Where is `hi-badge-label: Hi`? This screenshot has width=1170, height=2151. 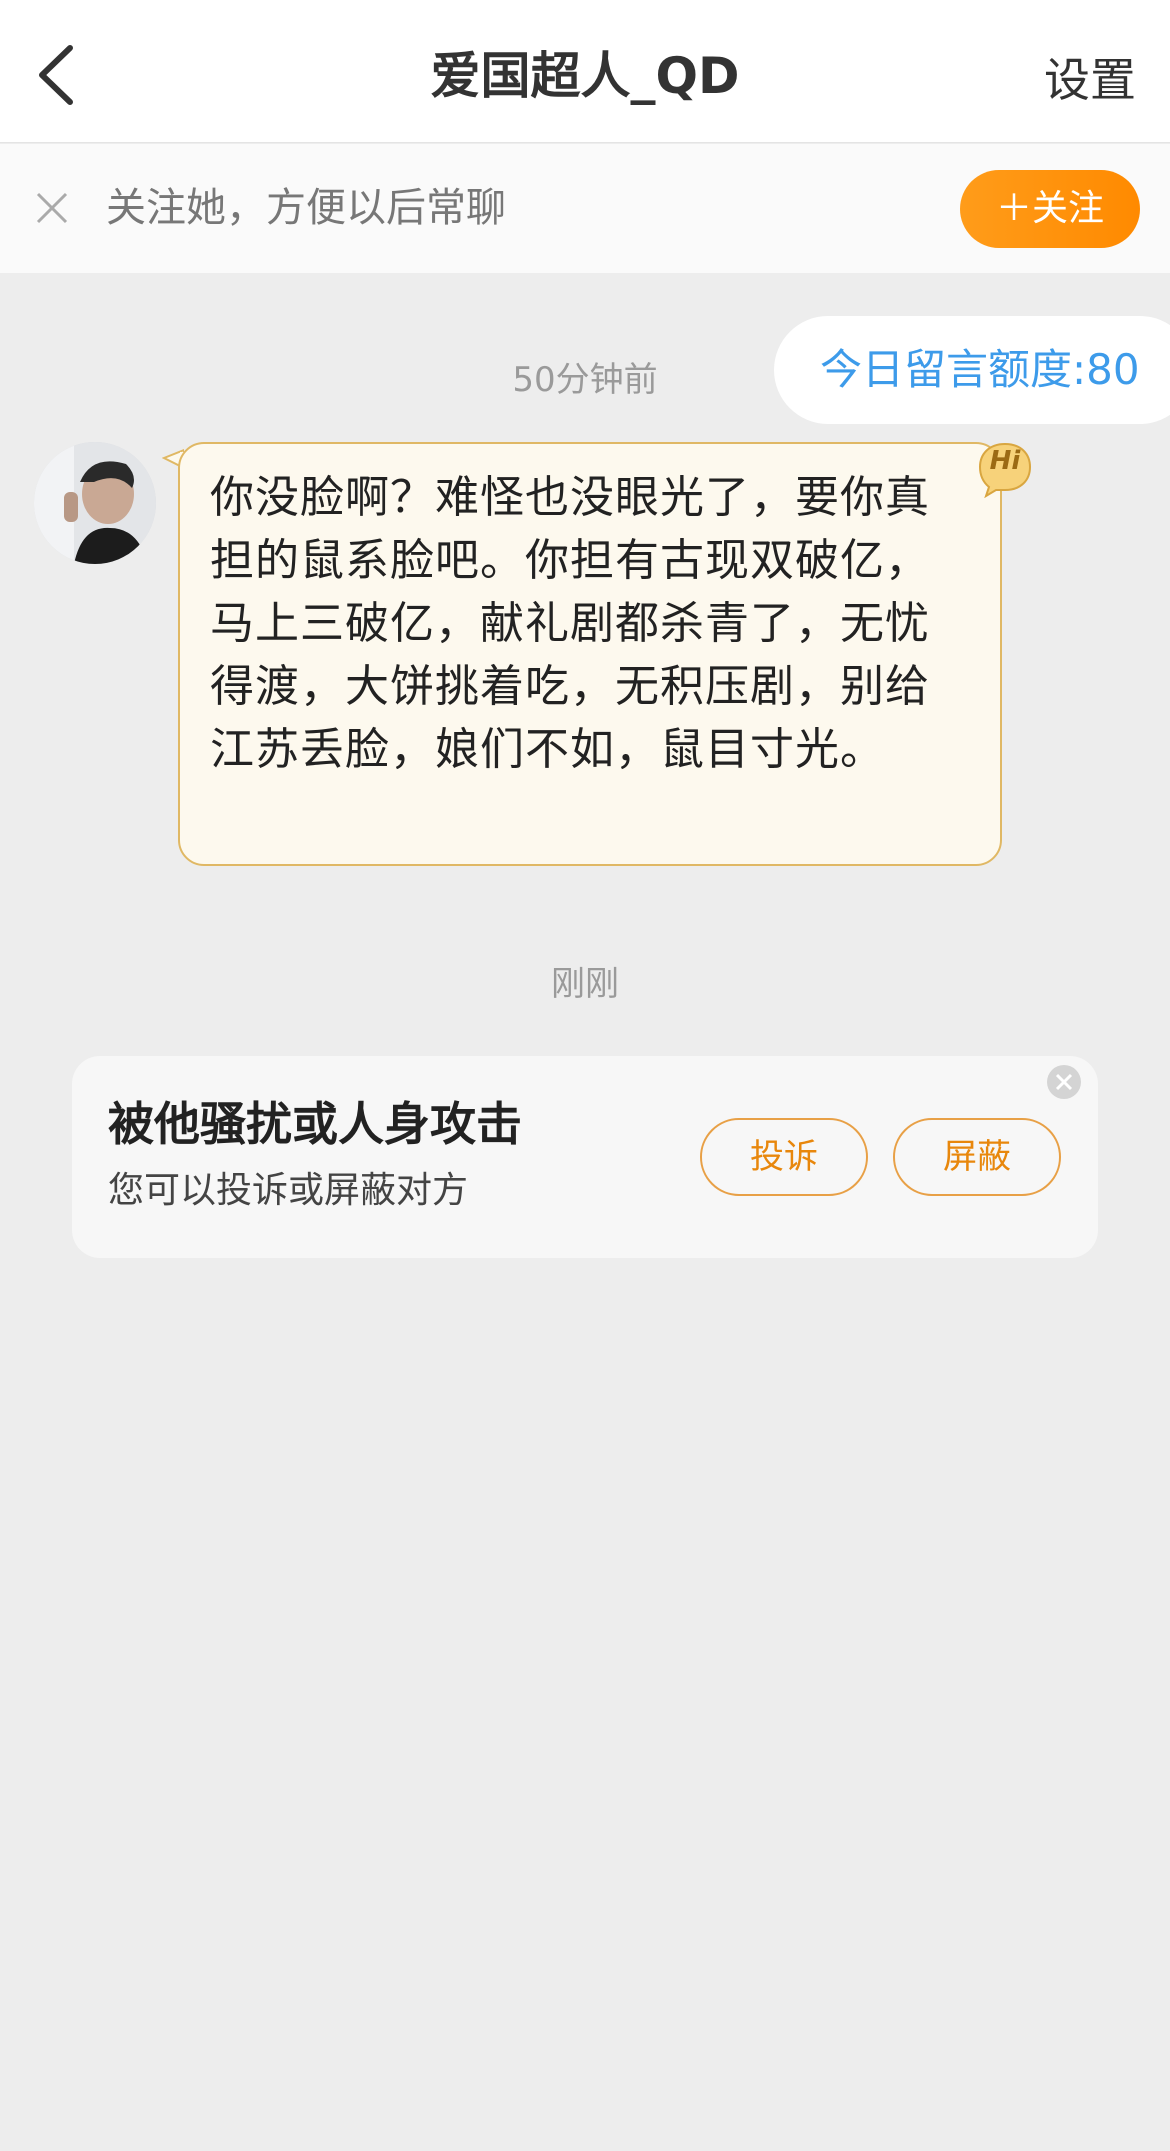
hi-badge-label: Hi is located at coordinates (1005, 461).